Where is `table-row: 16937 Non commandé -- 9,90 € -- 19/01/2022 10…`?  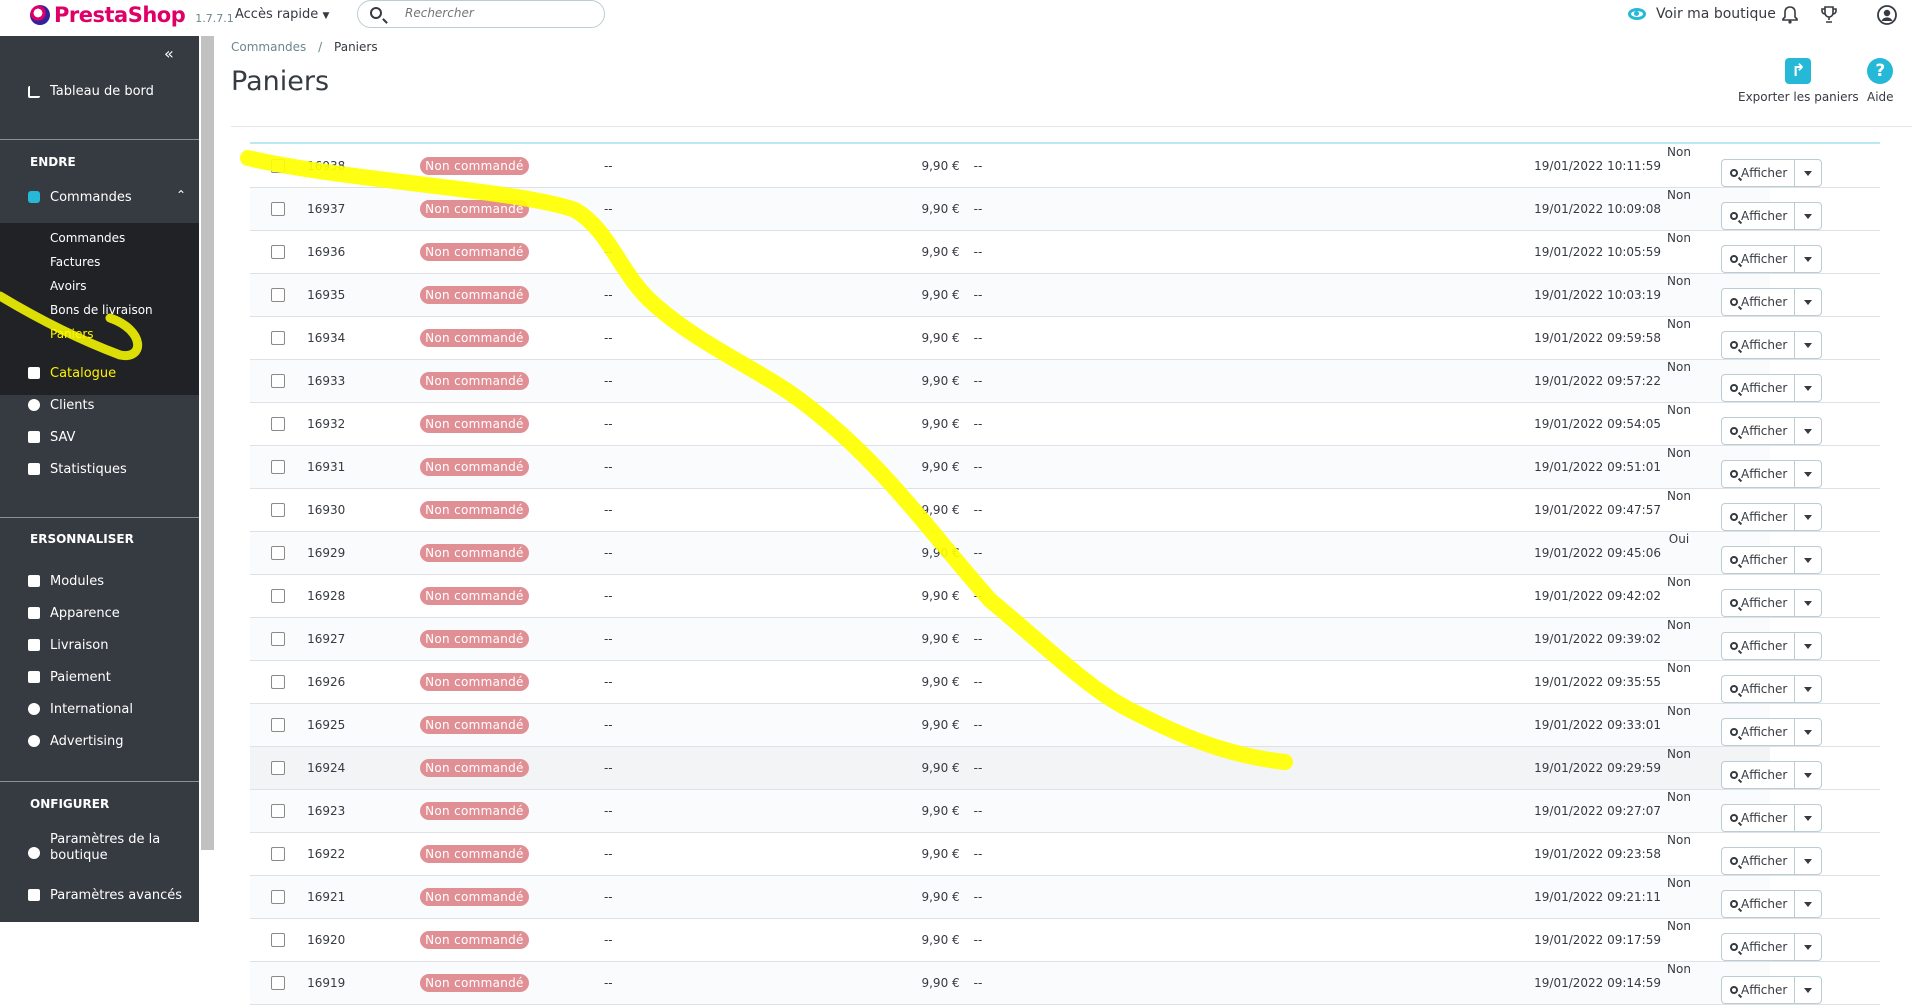 table-row: 16937 Non commandé -- 9,90 € -- 19/01/2022 10… is located at coordinates (1065, 209).